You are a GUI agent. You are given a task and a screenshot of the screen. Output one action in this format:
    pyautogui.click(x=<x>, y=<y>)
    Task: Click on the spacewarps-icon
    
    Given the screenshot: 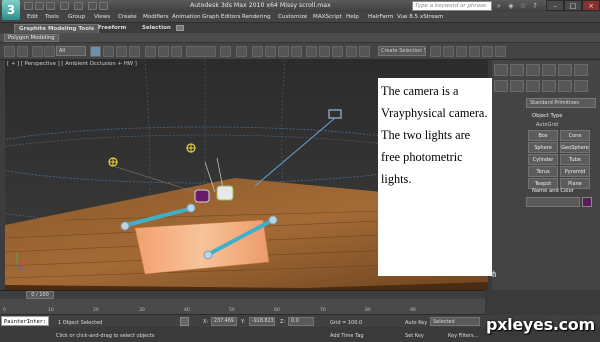 What is the action you would take?
    pyautogui.click(x=581, y=86)
    